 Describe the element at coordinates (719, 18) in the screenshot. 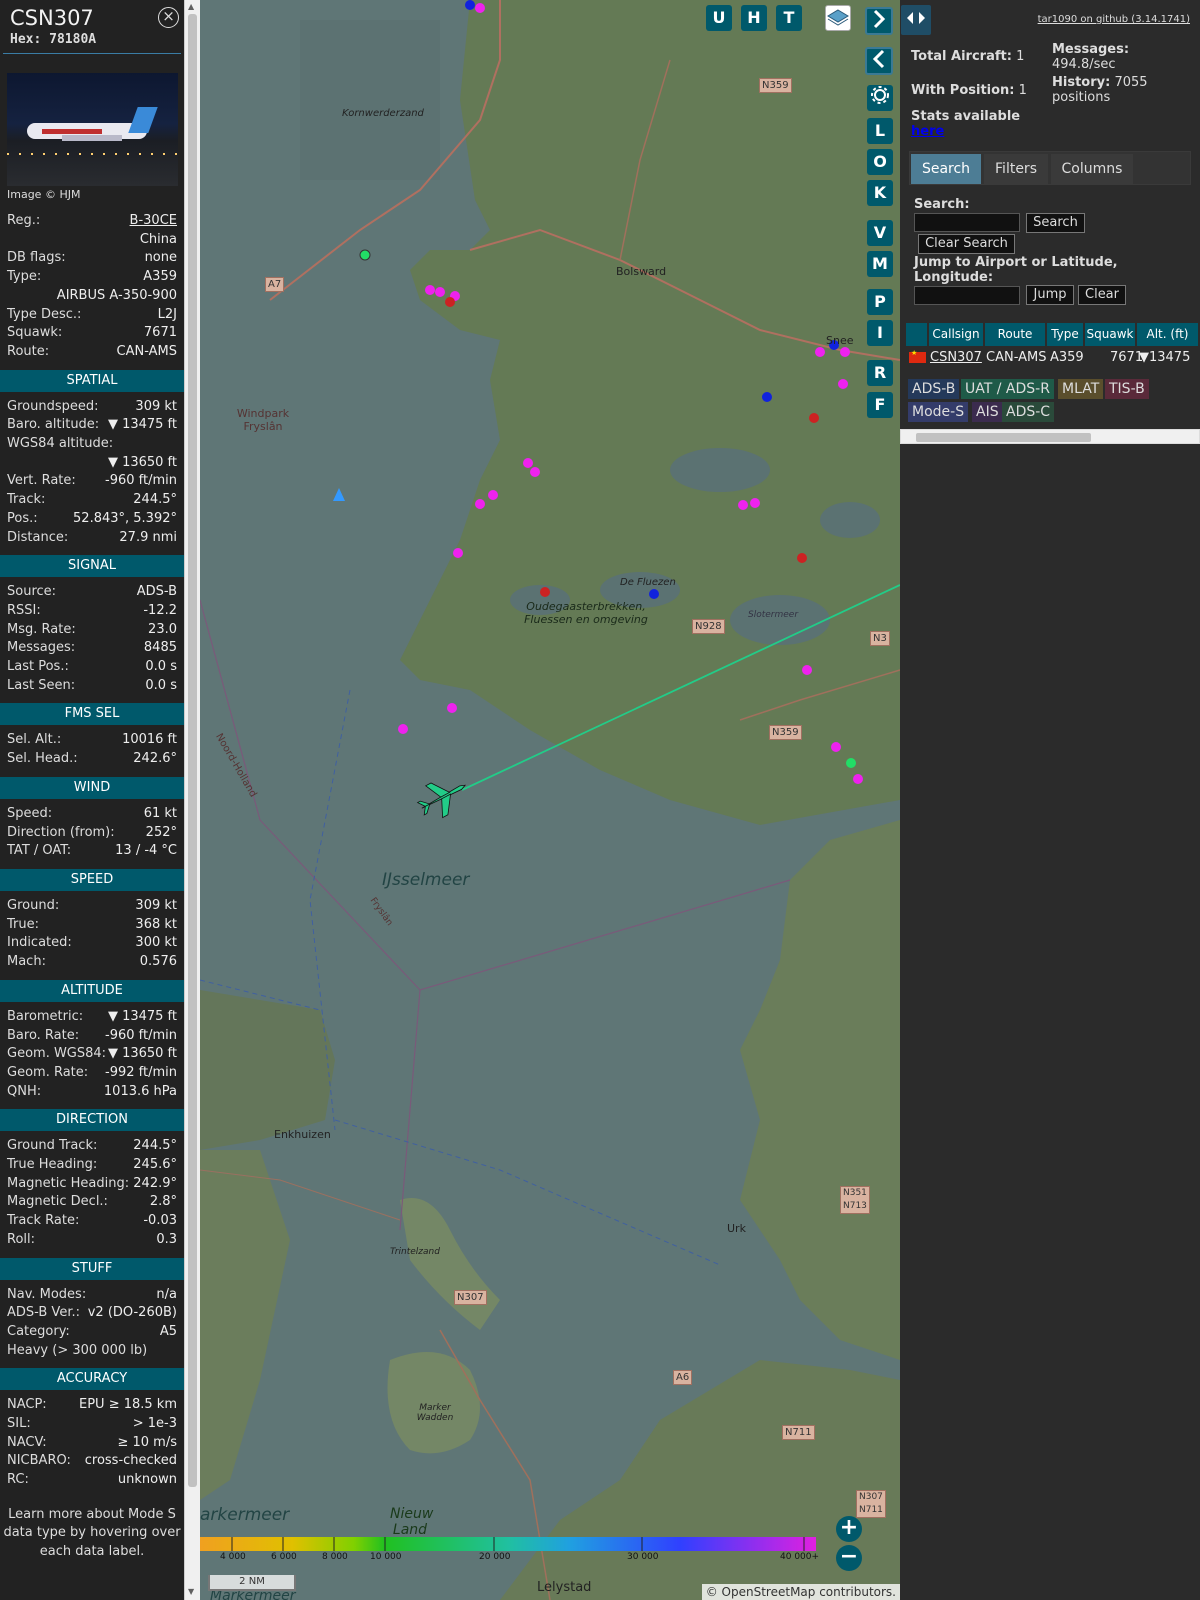

I see `toggle-u-button: U` at that location.